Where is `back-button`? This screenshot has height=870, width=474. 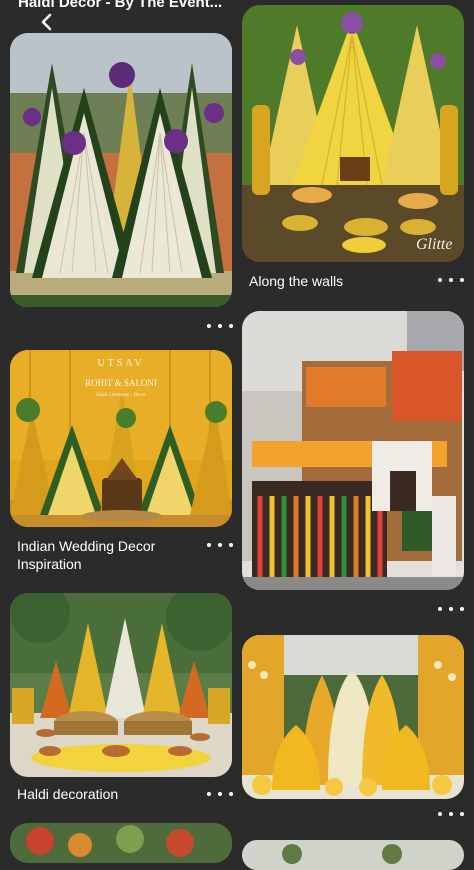 back-button is located at coordinates (46, 22).